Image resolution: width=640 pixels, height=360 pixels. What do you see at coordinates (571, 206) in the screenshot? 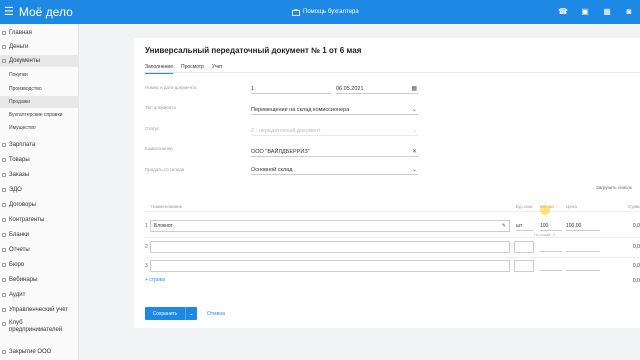
I see `col-price-header: Цена` at bounding box center [571, 206].